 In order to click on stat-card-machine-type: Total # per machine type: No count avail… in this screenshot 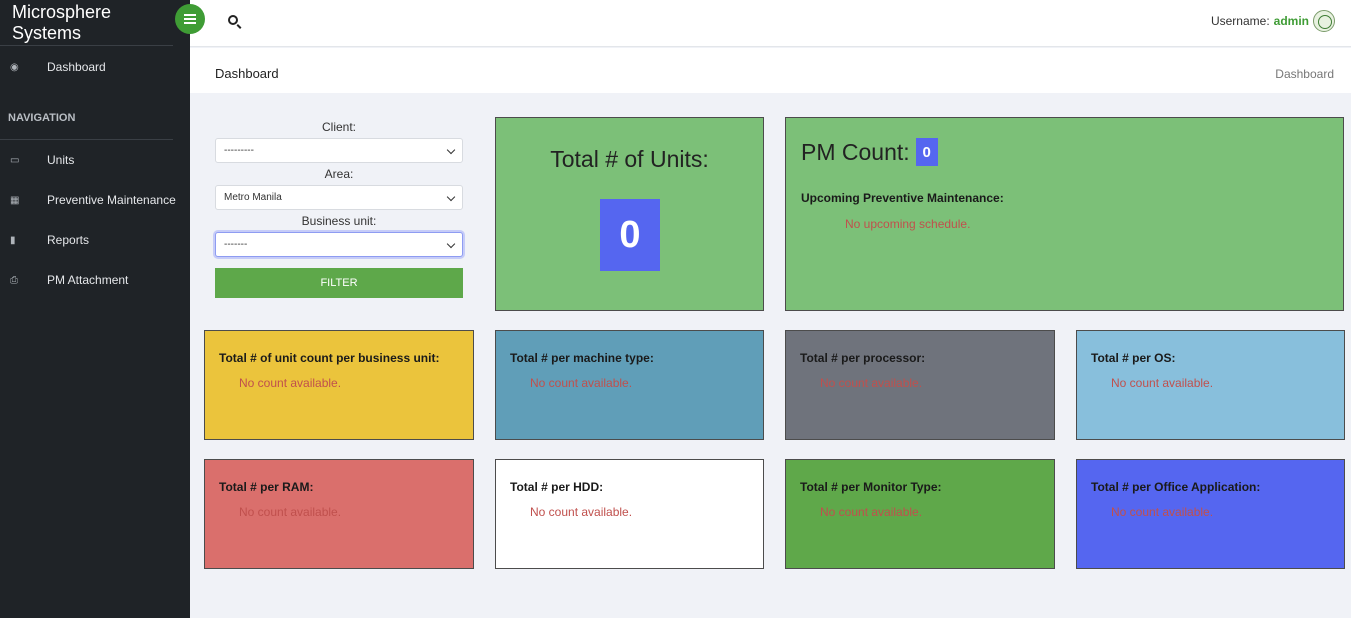, I will do `click(629, 385)`.